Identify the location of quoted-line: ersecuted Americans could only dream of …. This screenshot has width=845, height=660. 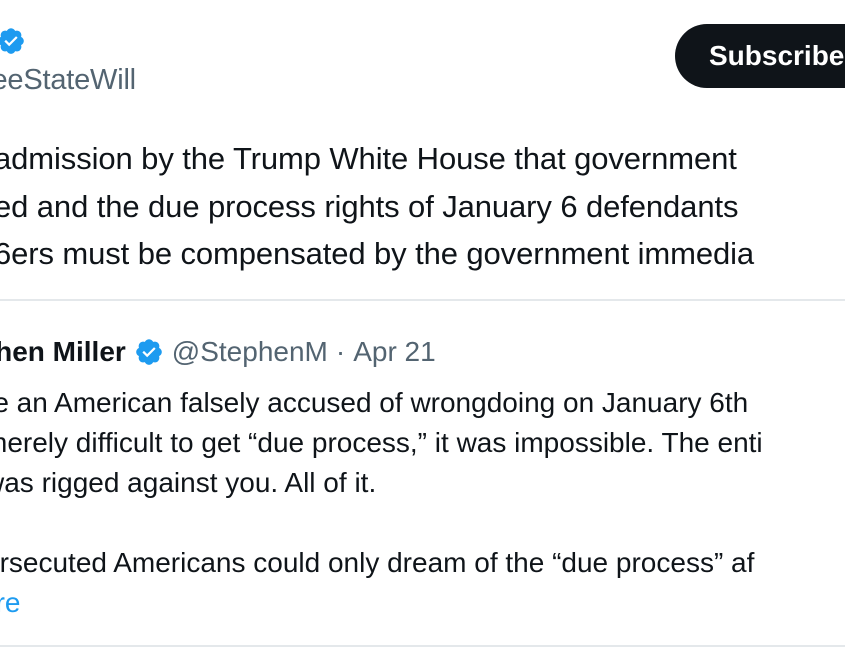
(377, 562).